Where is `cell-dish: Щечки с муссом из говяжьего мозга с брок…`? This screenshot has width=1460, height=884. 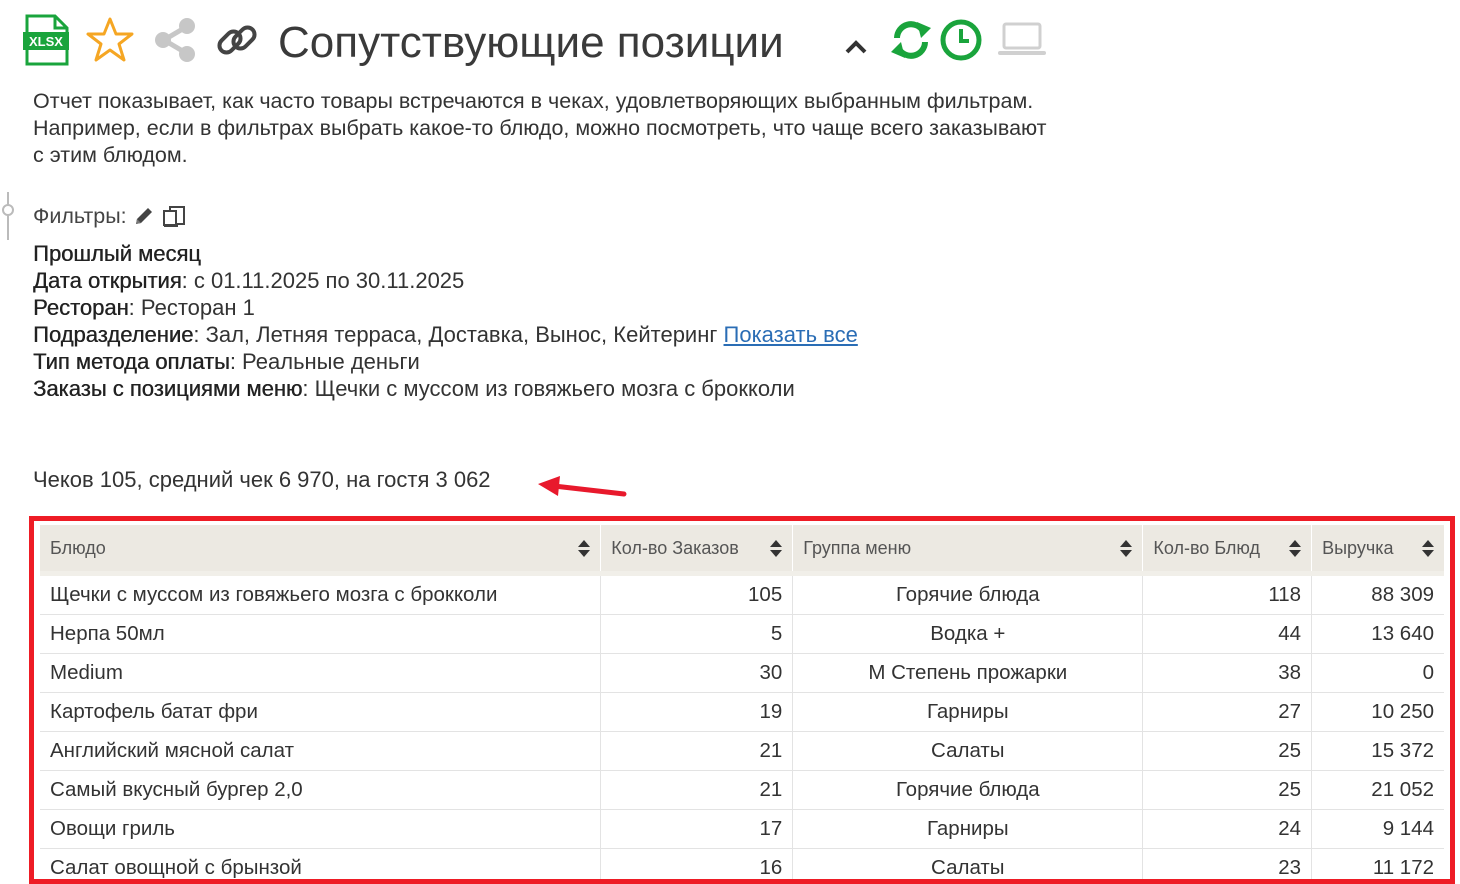
cell-dish: Щечки с муссом из говяжьего мозга с брок… is located at coordinates (320, 594).